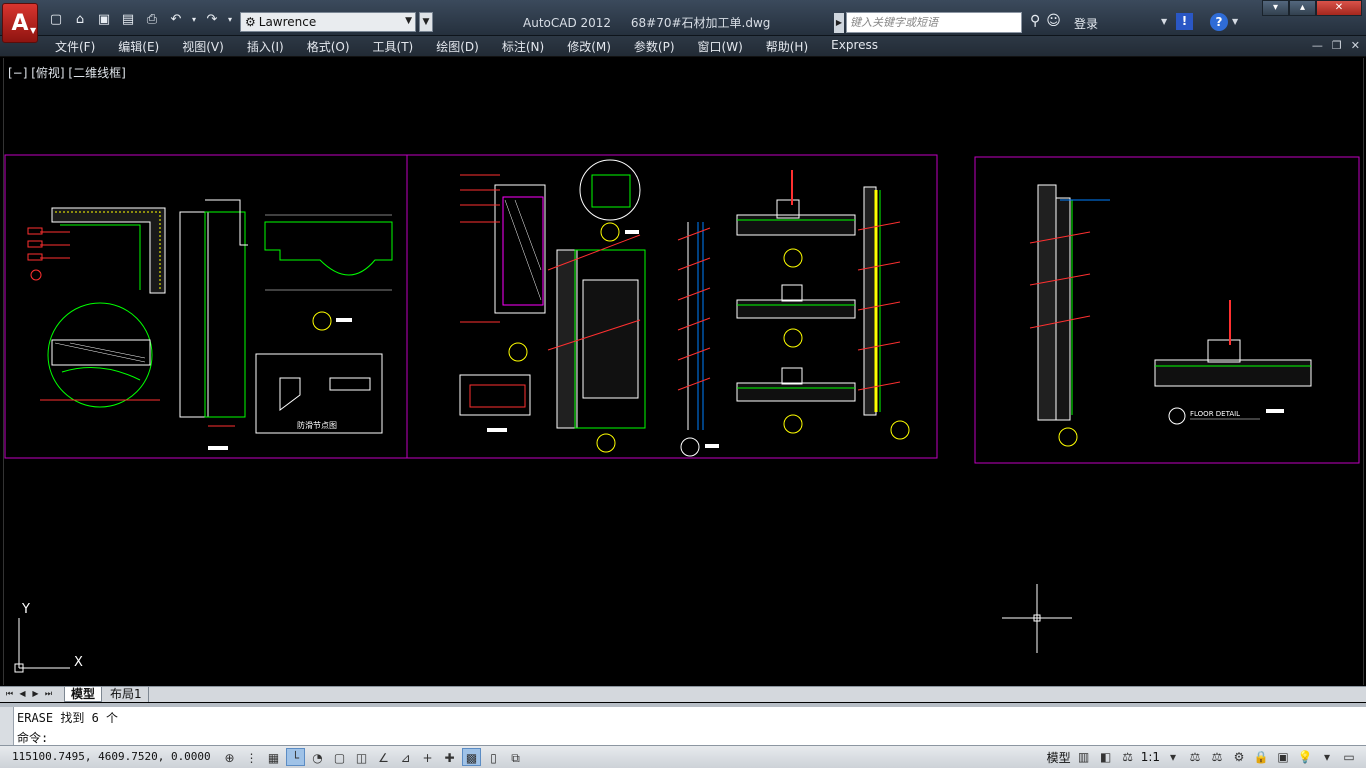  Describe the element at coordinates (295, 757) in the screenshot. I see `ortho-icon: └` at that location.